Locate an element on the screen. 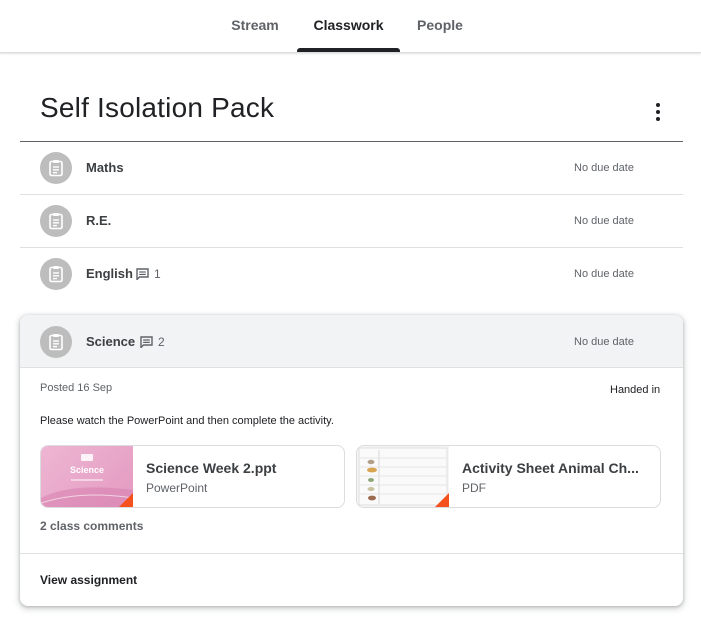  tab-stream: Stream is located at coordinates (255, 26).